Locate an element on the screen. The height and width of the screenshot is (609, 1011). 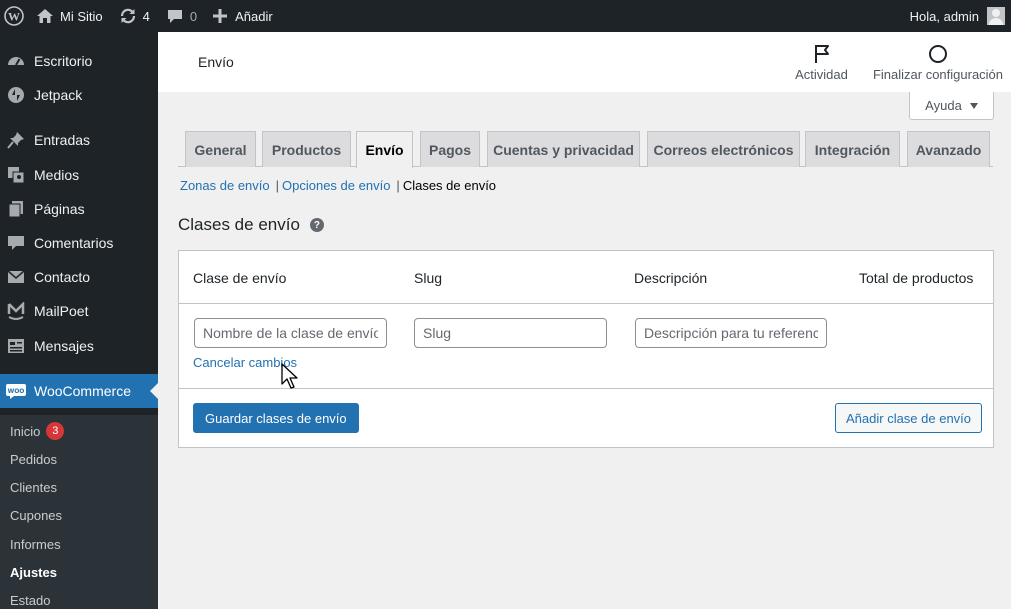
my-account-link: Hola, admin is located at coordinates (960, 16).